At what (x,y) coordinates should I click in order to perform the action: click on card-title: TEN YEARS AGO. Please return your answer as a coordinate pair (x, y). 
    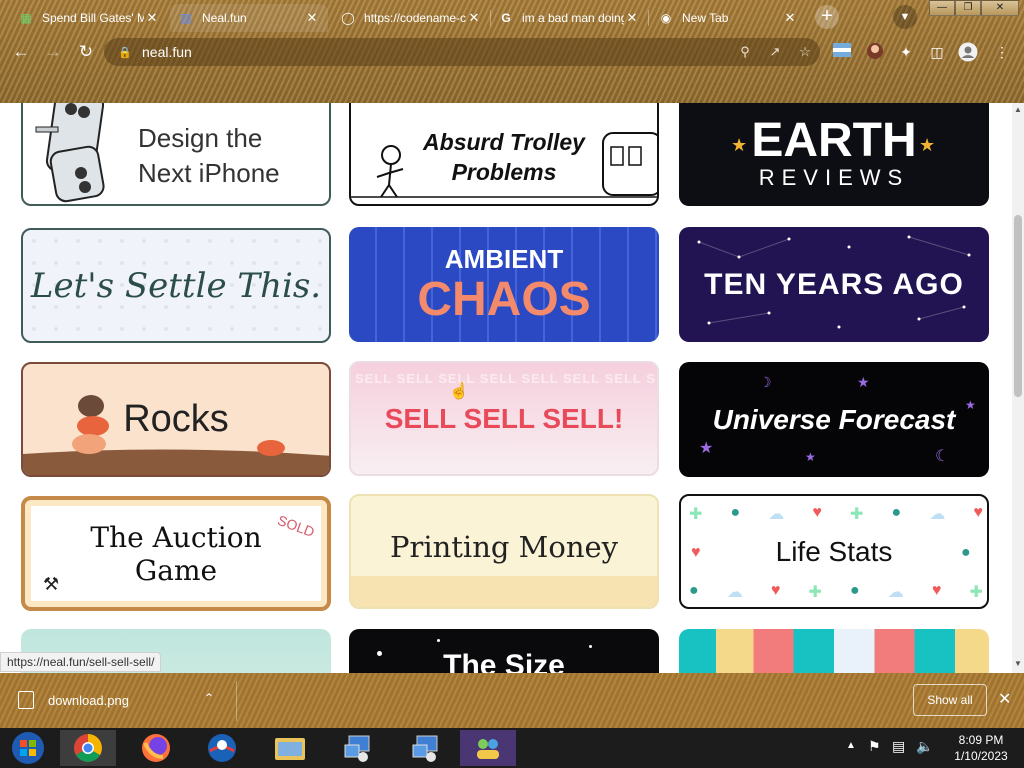
    Looking at the image, I should click on (834, 284).